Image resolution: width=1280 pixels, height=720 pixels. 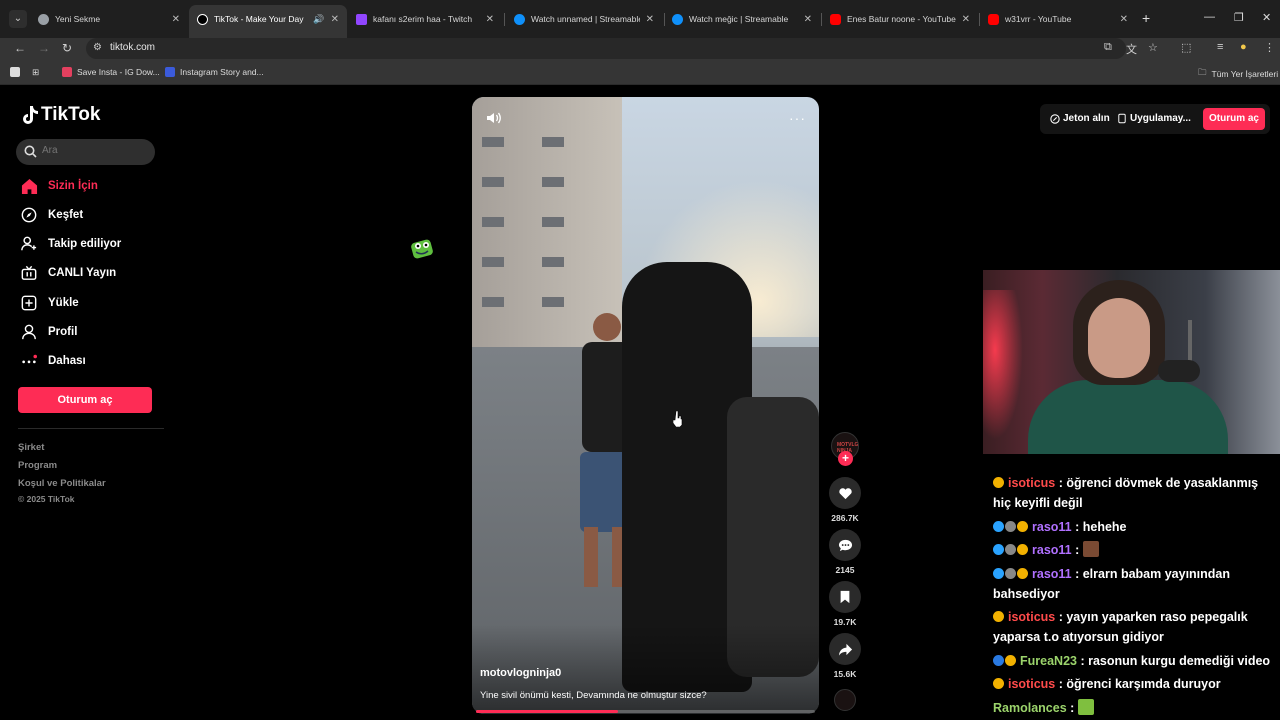 What do you see at coordinates (20, 48) in the screenshot?
I see `back-button: ←` at bounding box center [20, 48].